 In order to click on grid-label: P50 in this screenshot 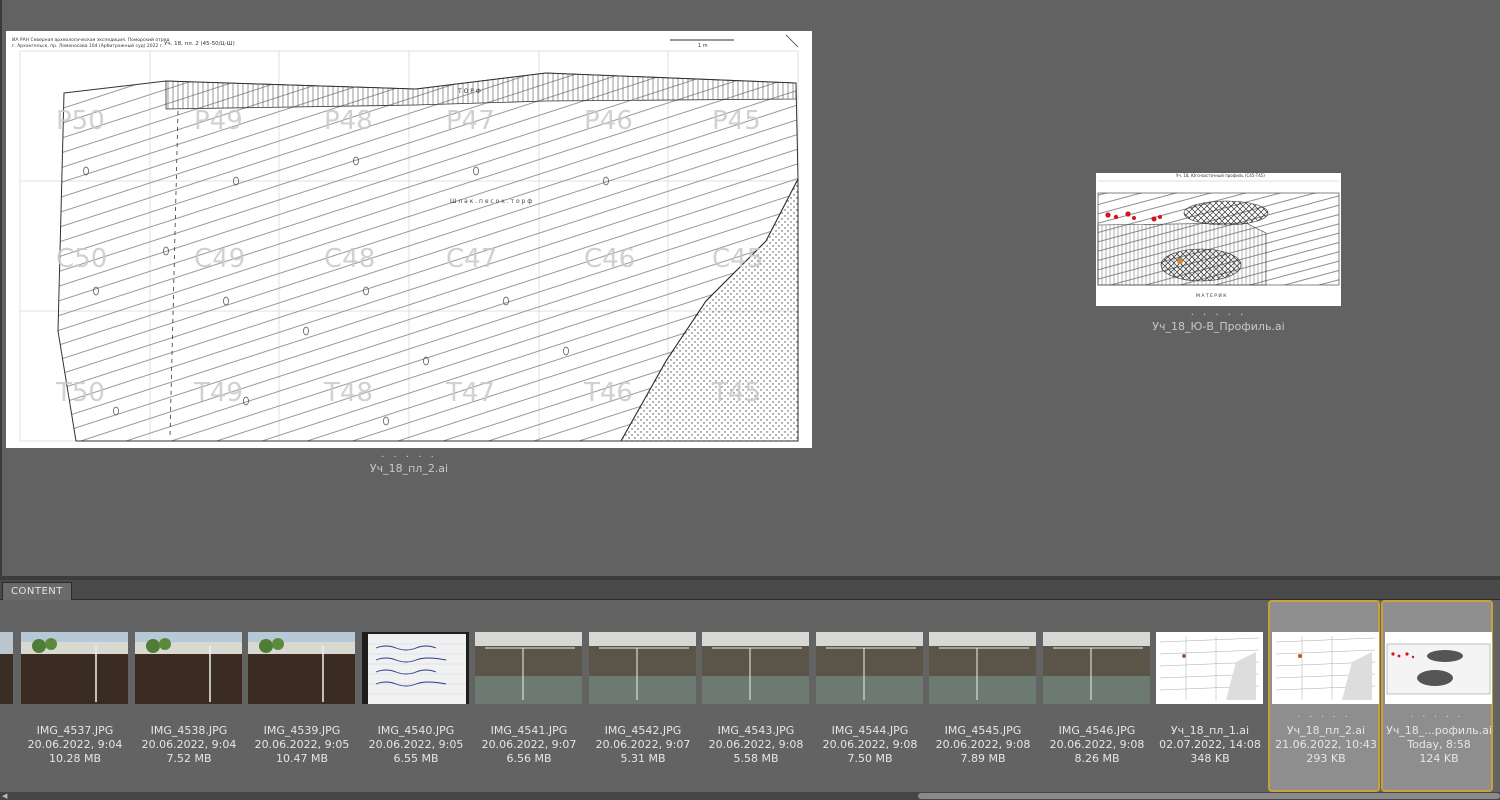, I will do `click(80, 121)`.